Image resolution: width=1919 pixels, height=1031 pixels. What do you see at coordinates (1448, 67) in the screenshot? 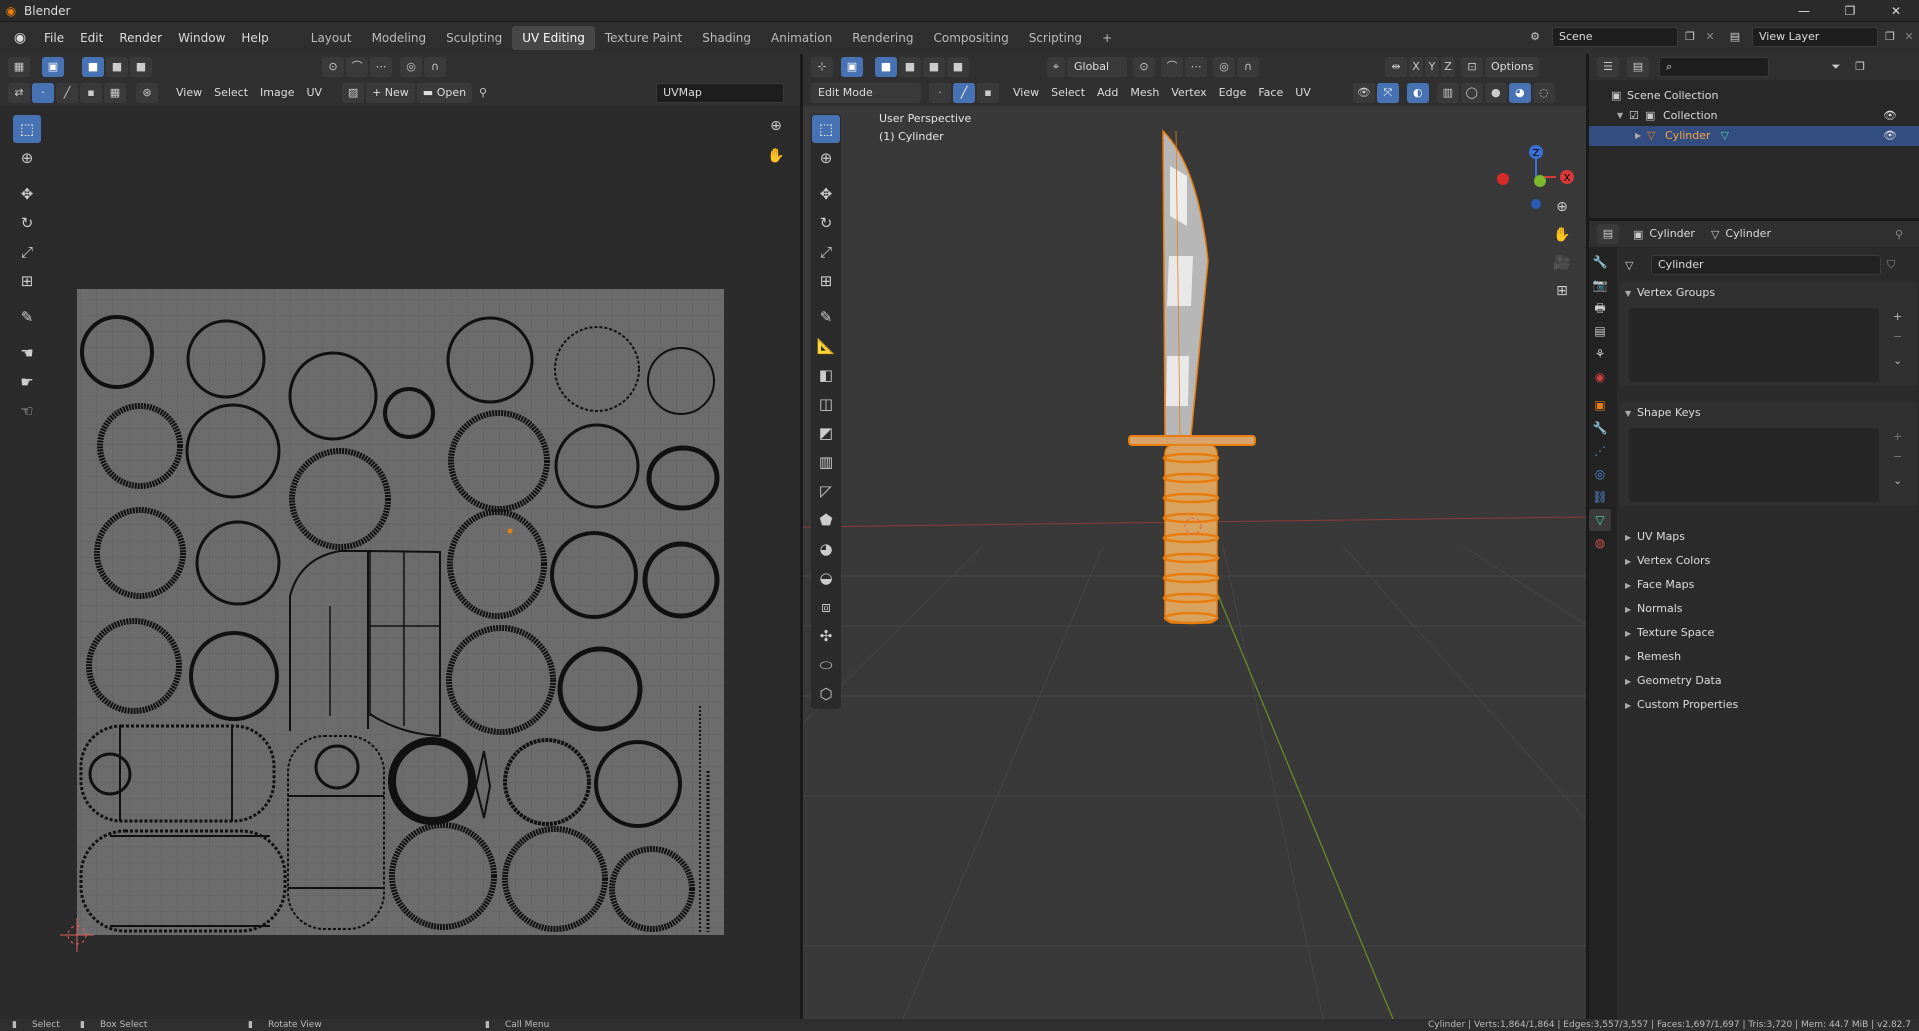
I see `axis-z-toggle: Z` at bounding box center [1448, 67].